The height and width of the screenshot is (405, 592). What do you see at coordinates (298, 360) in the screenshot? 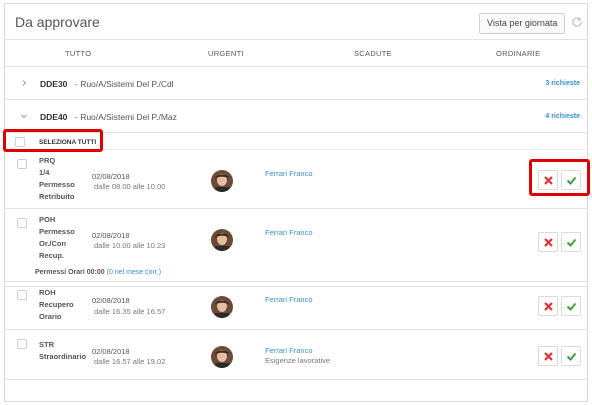
I see `request-note: Esigenze lavorative` at bounding box center [298, 360].